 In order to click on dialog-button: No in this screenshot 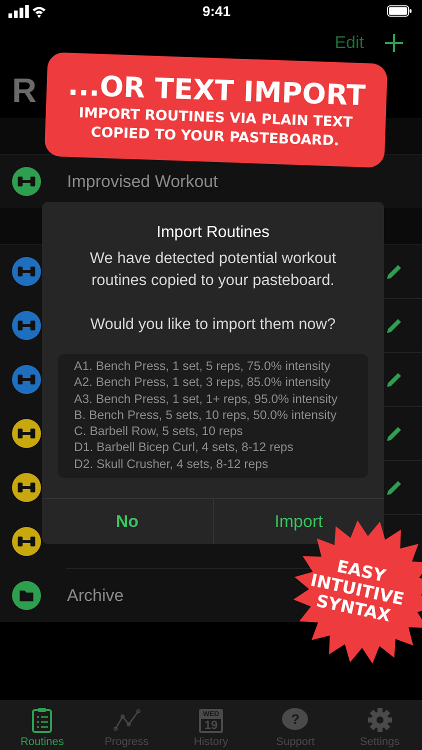, I will do `click(127, 521)`.